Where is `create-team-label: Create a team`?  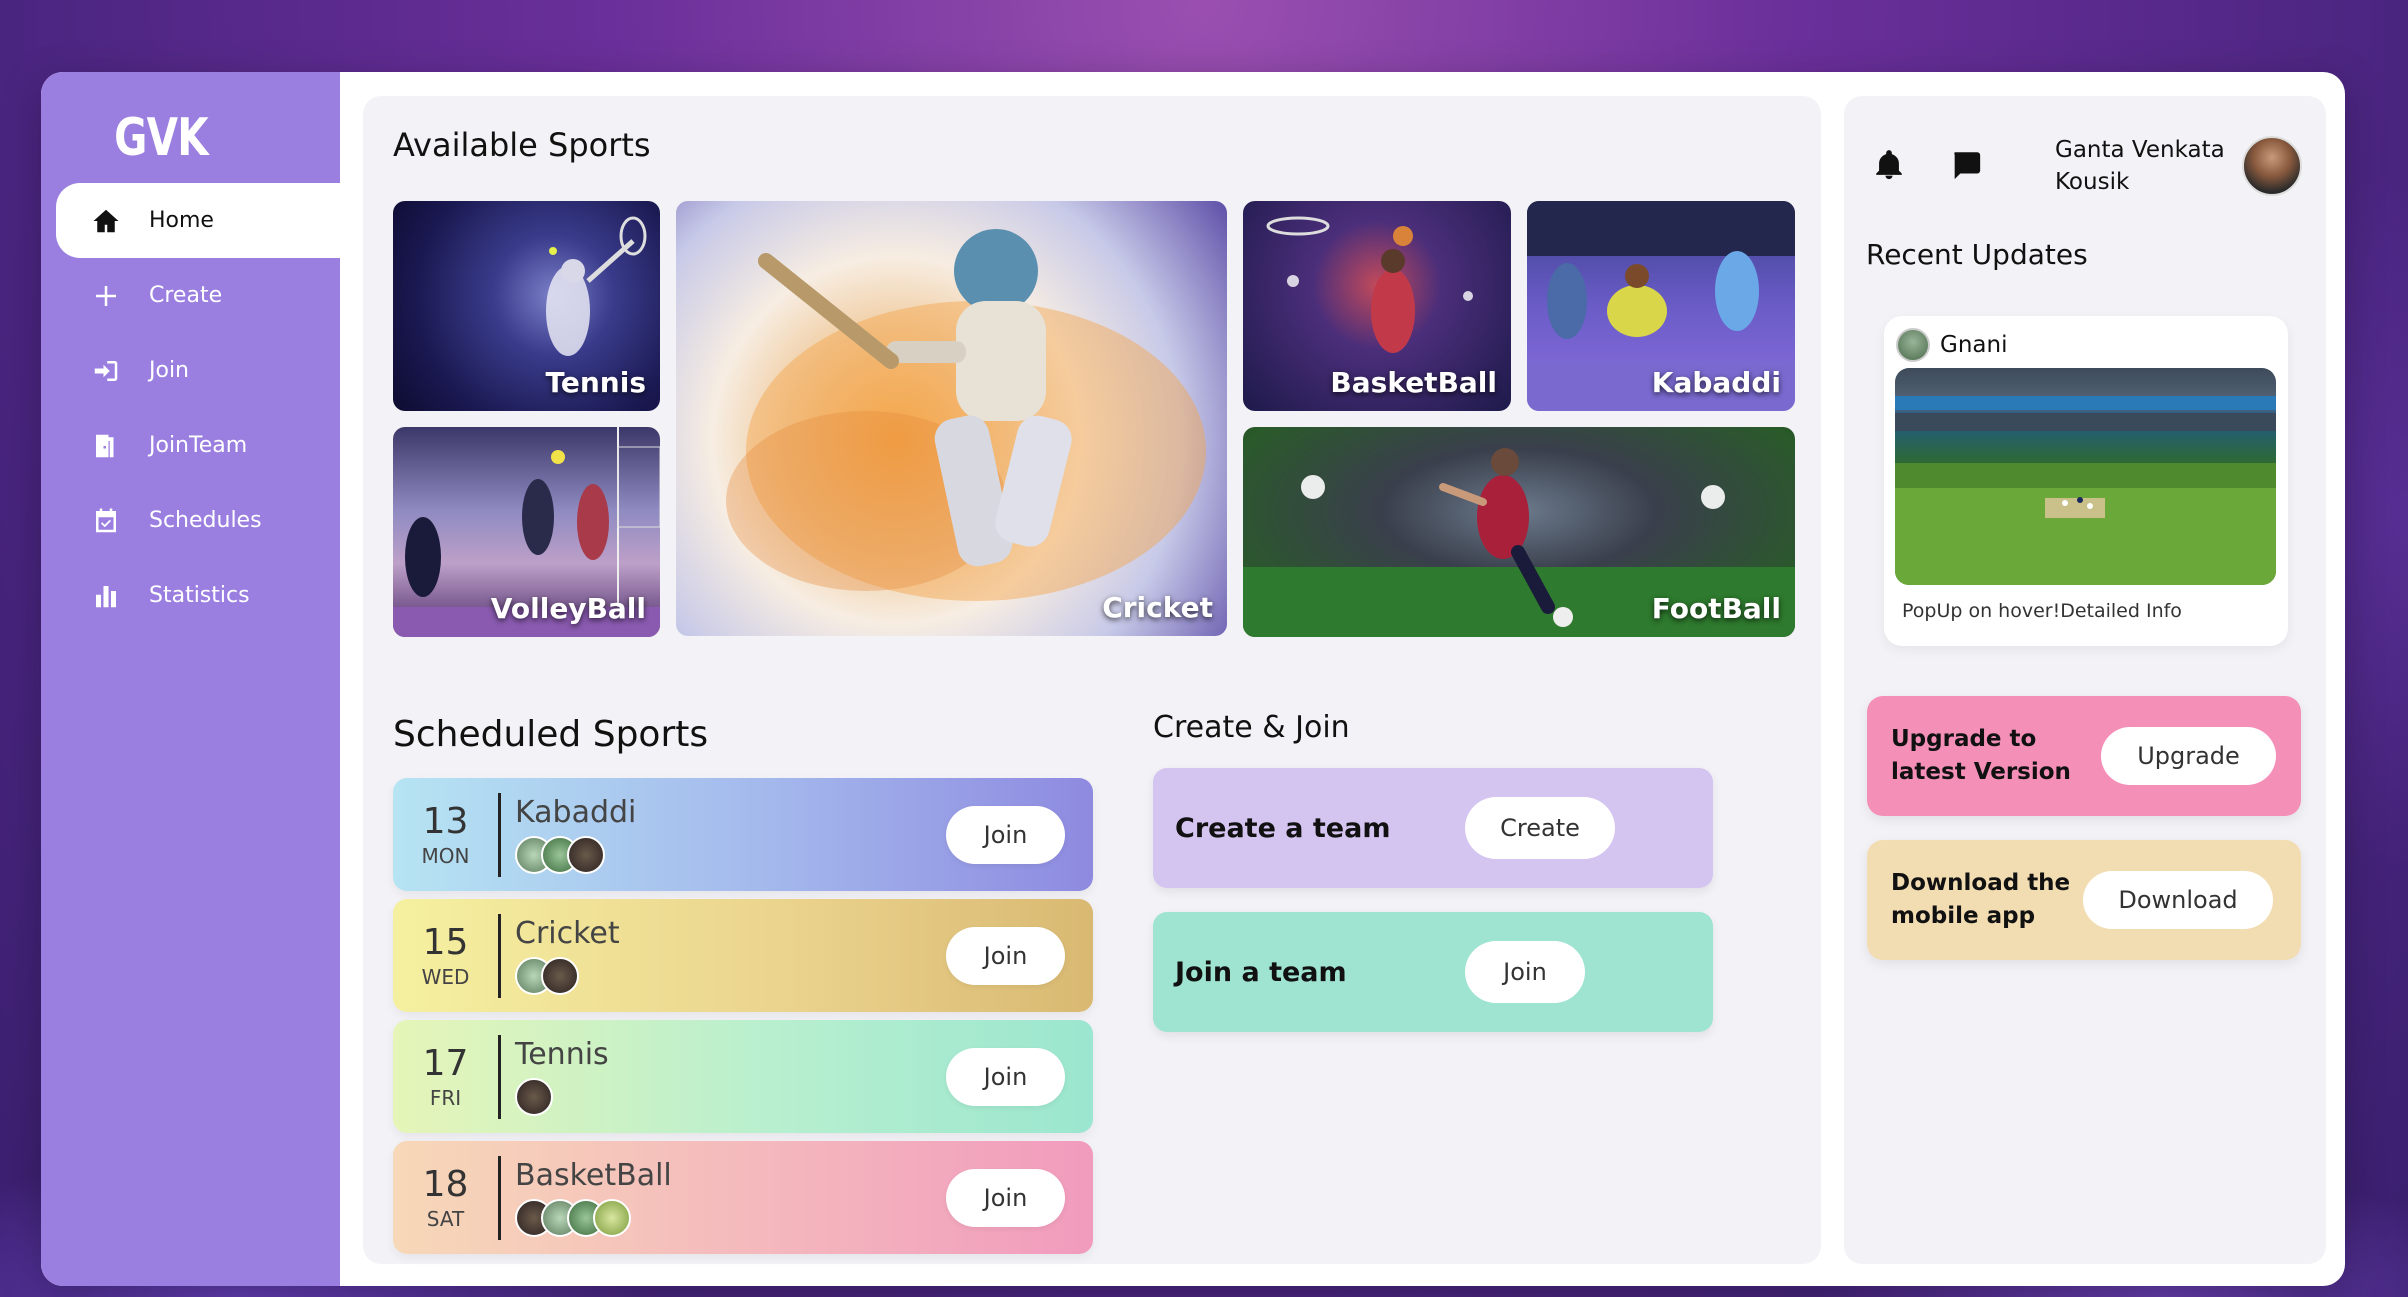 create-team-label: Create a team is located at coordinates (1283, 828).